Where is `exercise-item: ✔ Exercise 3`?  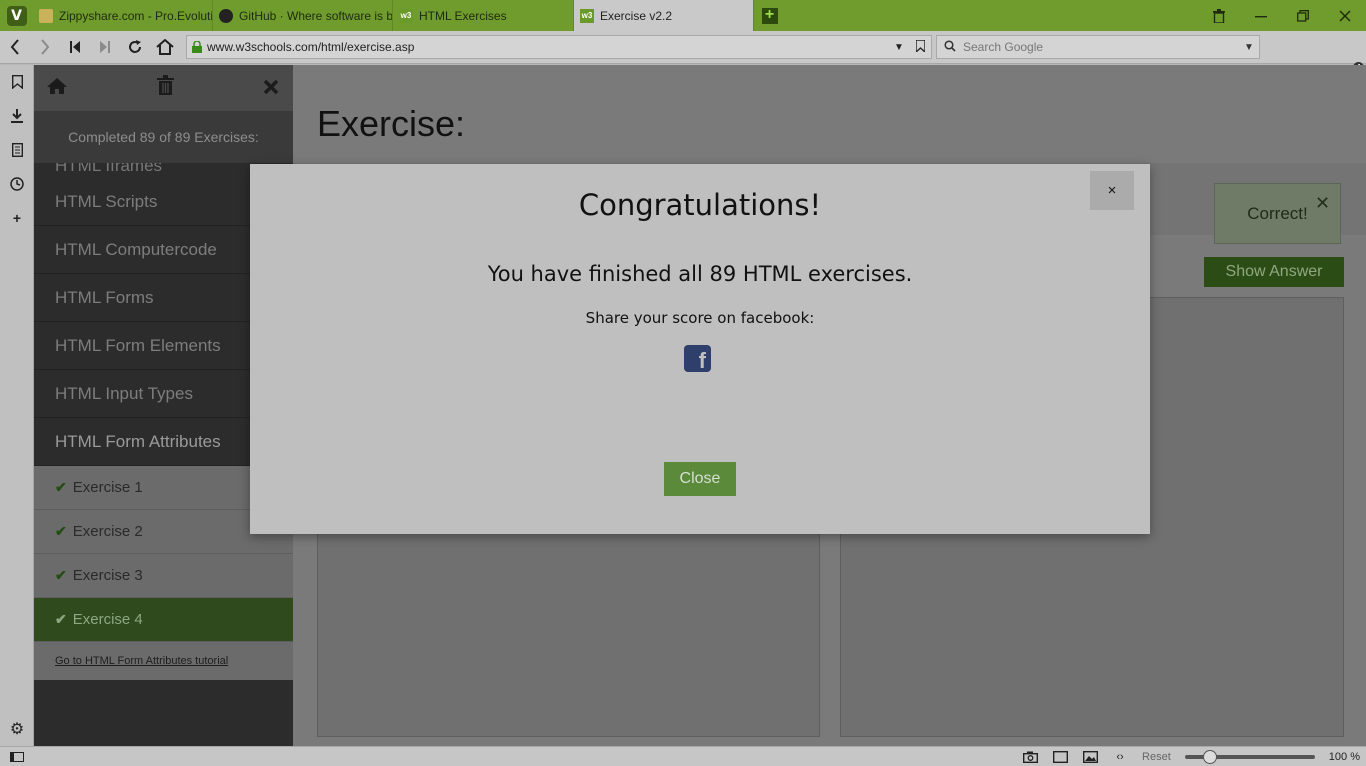
exercise-item: ✔ Exercise 3 is located at coordinates (163, 576).